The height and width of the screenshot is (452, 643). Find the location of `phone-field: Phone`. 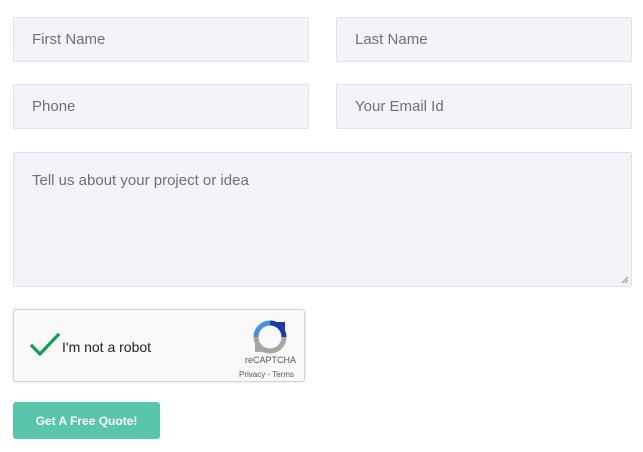

phone-field: Phone is located at coordinates (161, 106).